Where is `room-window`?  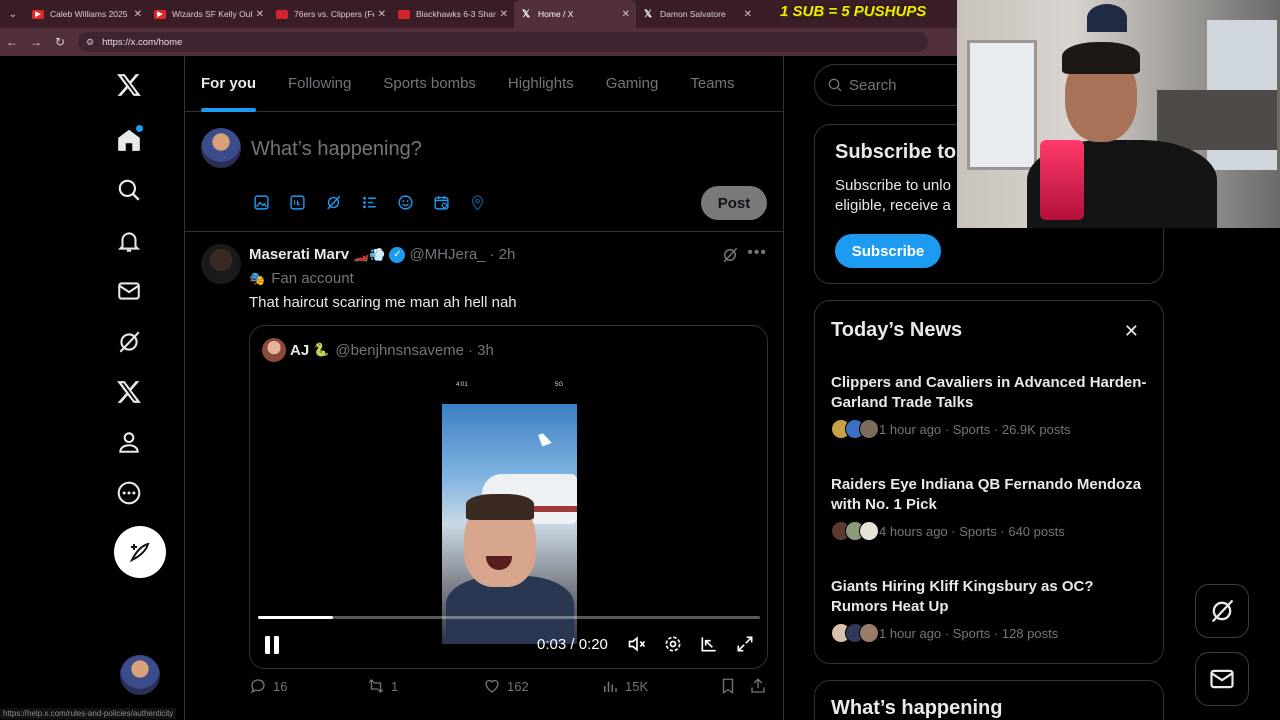 room-window is located at coordinates (1002, 105).